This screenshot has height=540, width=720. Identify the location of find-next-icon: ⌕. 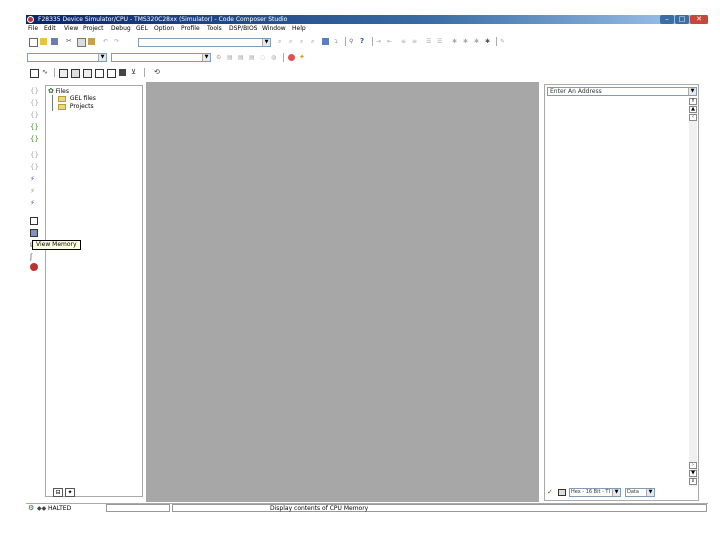
(292, 41).